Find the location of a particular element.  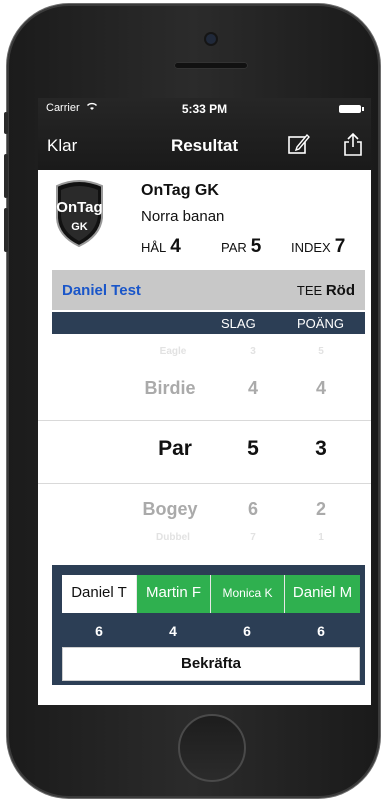

picker-row-dubbel: Dubbel 7 1 is located at coordinates (204, 539).